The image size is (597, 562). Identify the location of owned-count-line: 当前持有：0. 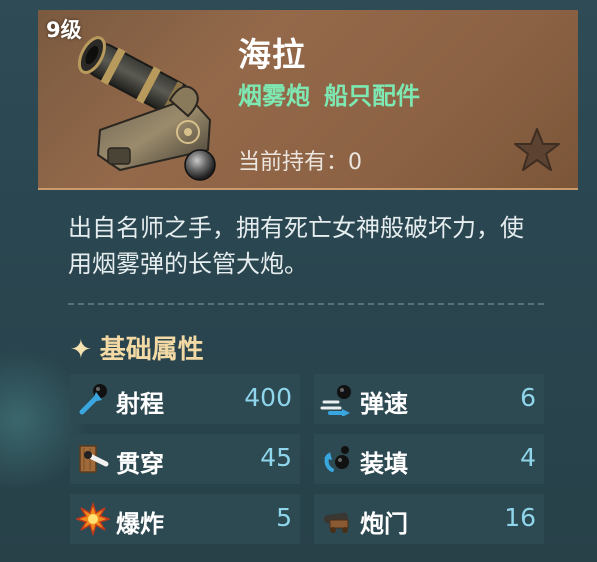
(300, 160).